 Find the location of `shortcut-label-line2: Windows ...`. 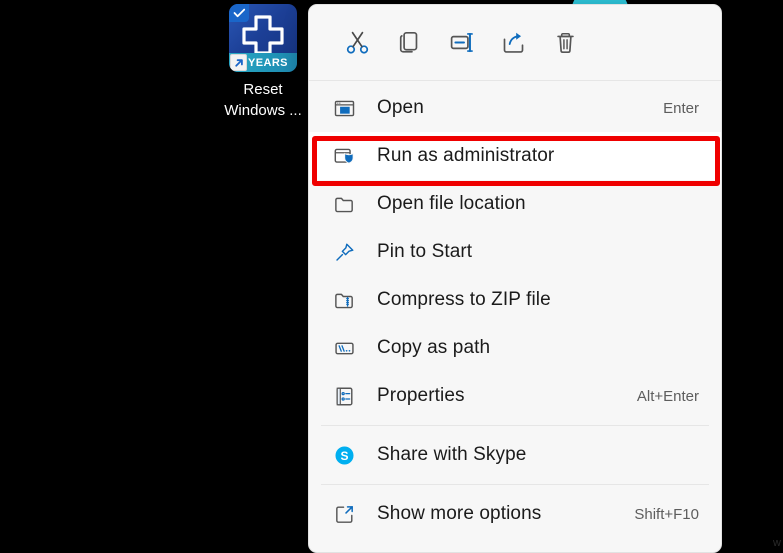

shortcut-label-line2: Windows ... is located at coordinates (263, 110).